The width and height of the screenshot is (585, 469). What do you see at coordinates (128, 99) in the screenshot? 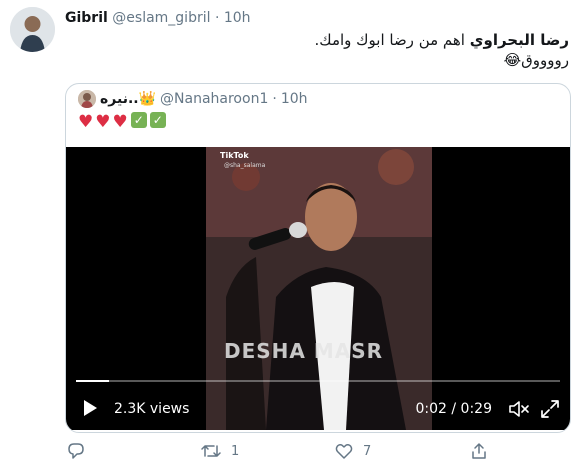
I see `quoted-author-name: نيره..👑` at bounding box center [128, 99].